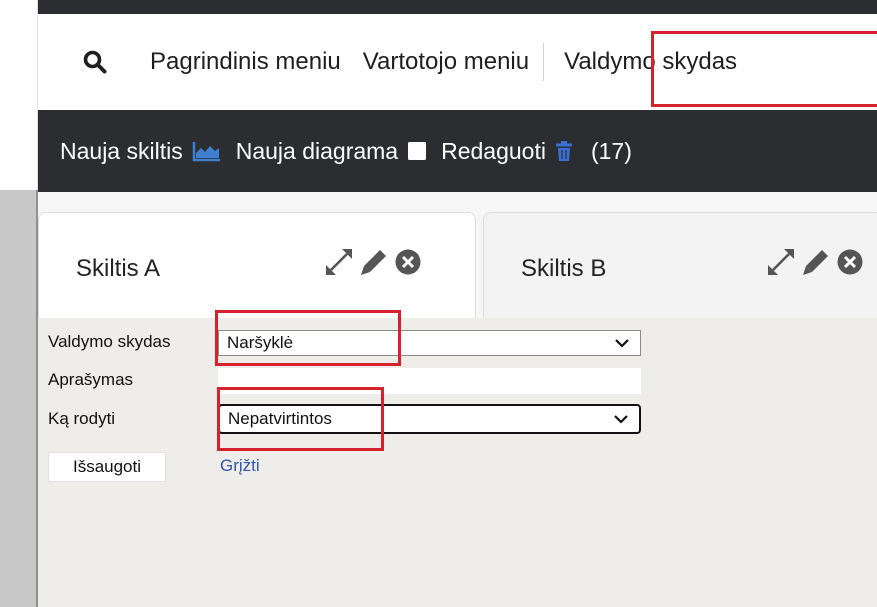 This screenshot has width=877, height=607. What do you see at coordinates (91, 379) in the screenshot?
I see `description-label: Aprašymas` at bounding box center [91, 379].